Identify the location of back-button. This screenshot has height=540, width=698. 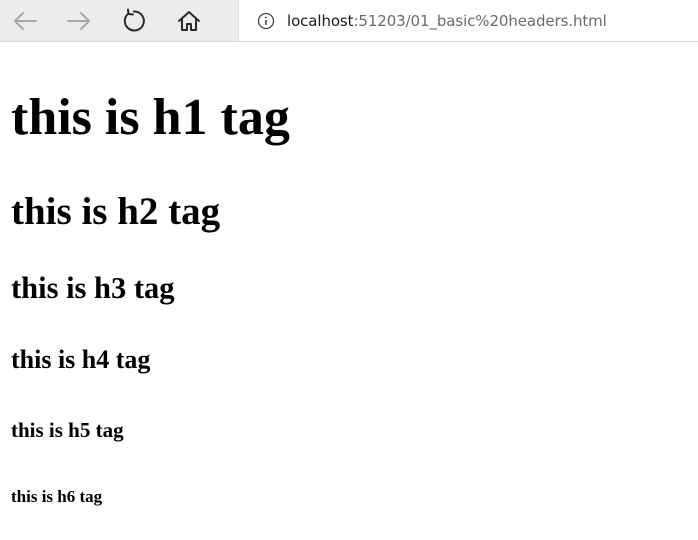
(25, 21).